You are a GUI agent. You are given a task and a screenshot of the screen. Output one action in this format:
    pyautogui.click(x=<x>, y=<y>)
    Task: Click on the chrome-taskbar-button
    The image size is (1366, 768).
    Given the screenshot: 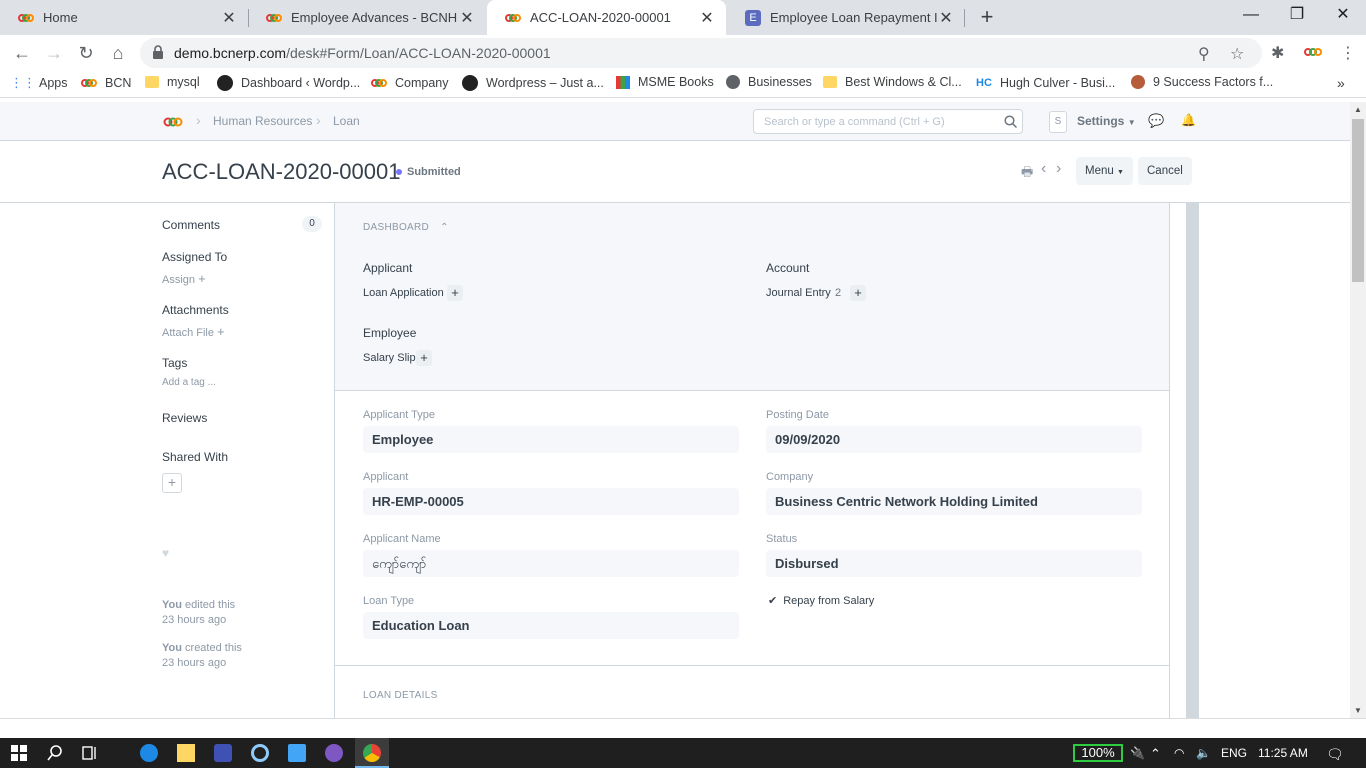 What is the action you would take?
    pyautogui.click(x=372, y=753)
    